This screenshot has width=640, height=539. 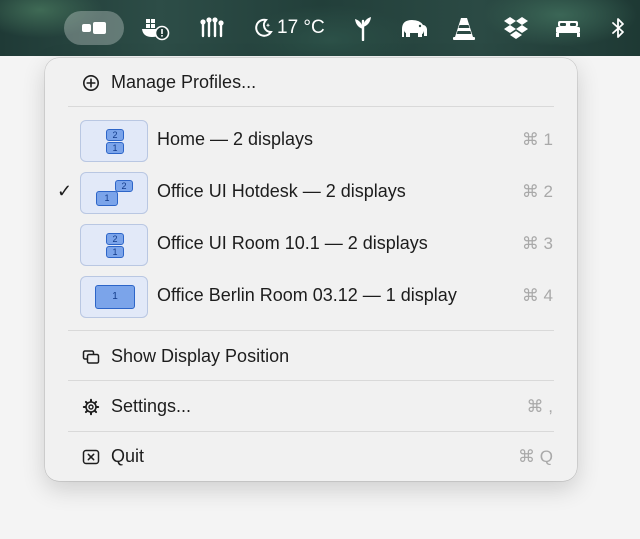 What do you see at coordinates (94, 28) in the screenshot?
I see `display-profiles-icon` at bounding box center [94, 28].